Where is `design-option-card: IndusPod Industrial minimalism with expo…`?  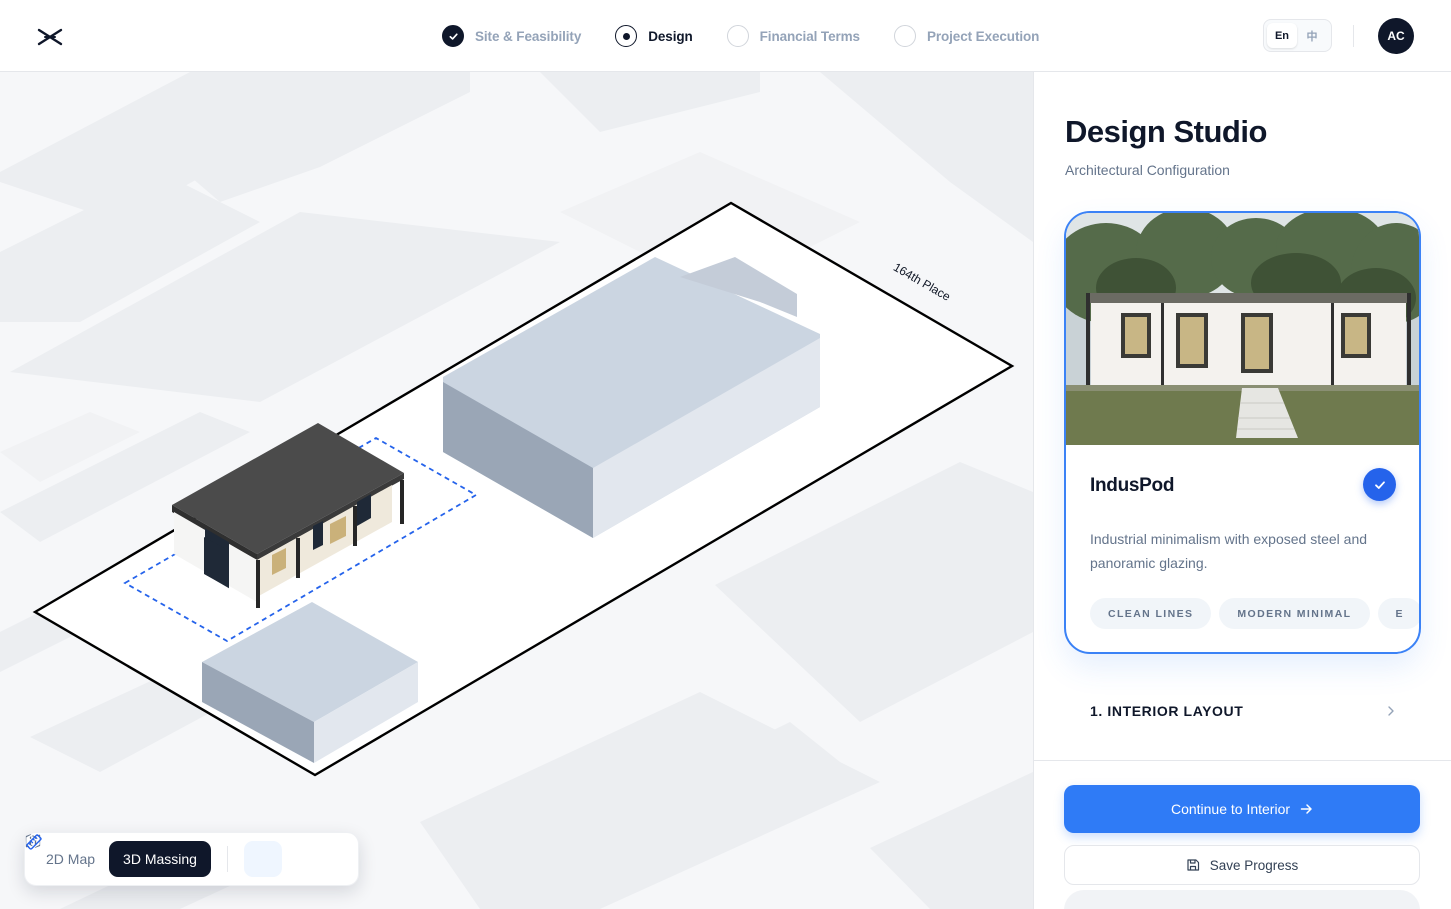 design-option-card: IndusPod Industrial minimalism with expo… is located at coordinates (1242, 432).